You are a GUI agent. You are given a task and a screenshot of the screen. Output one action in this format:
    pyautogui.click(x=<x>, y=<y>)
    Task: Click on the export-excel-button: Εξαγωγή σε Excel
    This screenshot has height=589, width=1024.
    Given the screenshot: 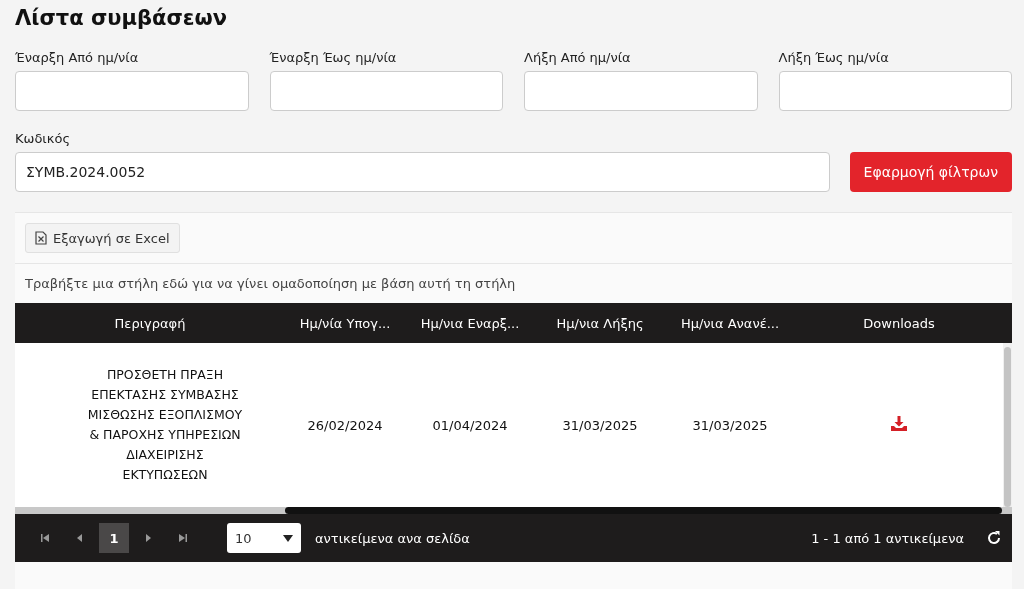 What is the action you would take?
    pyautogui.click(x=102, y=238)
    